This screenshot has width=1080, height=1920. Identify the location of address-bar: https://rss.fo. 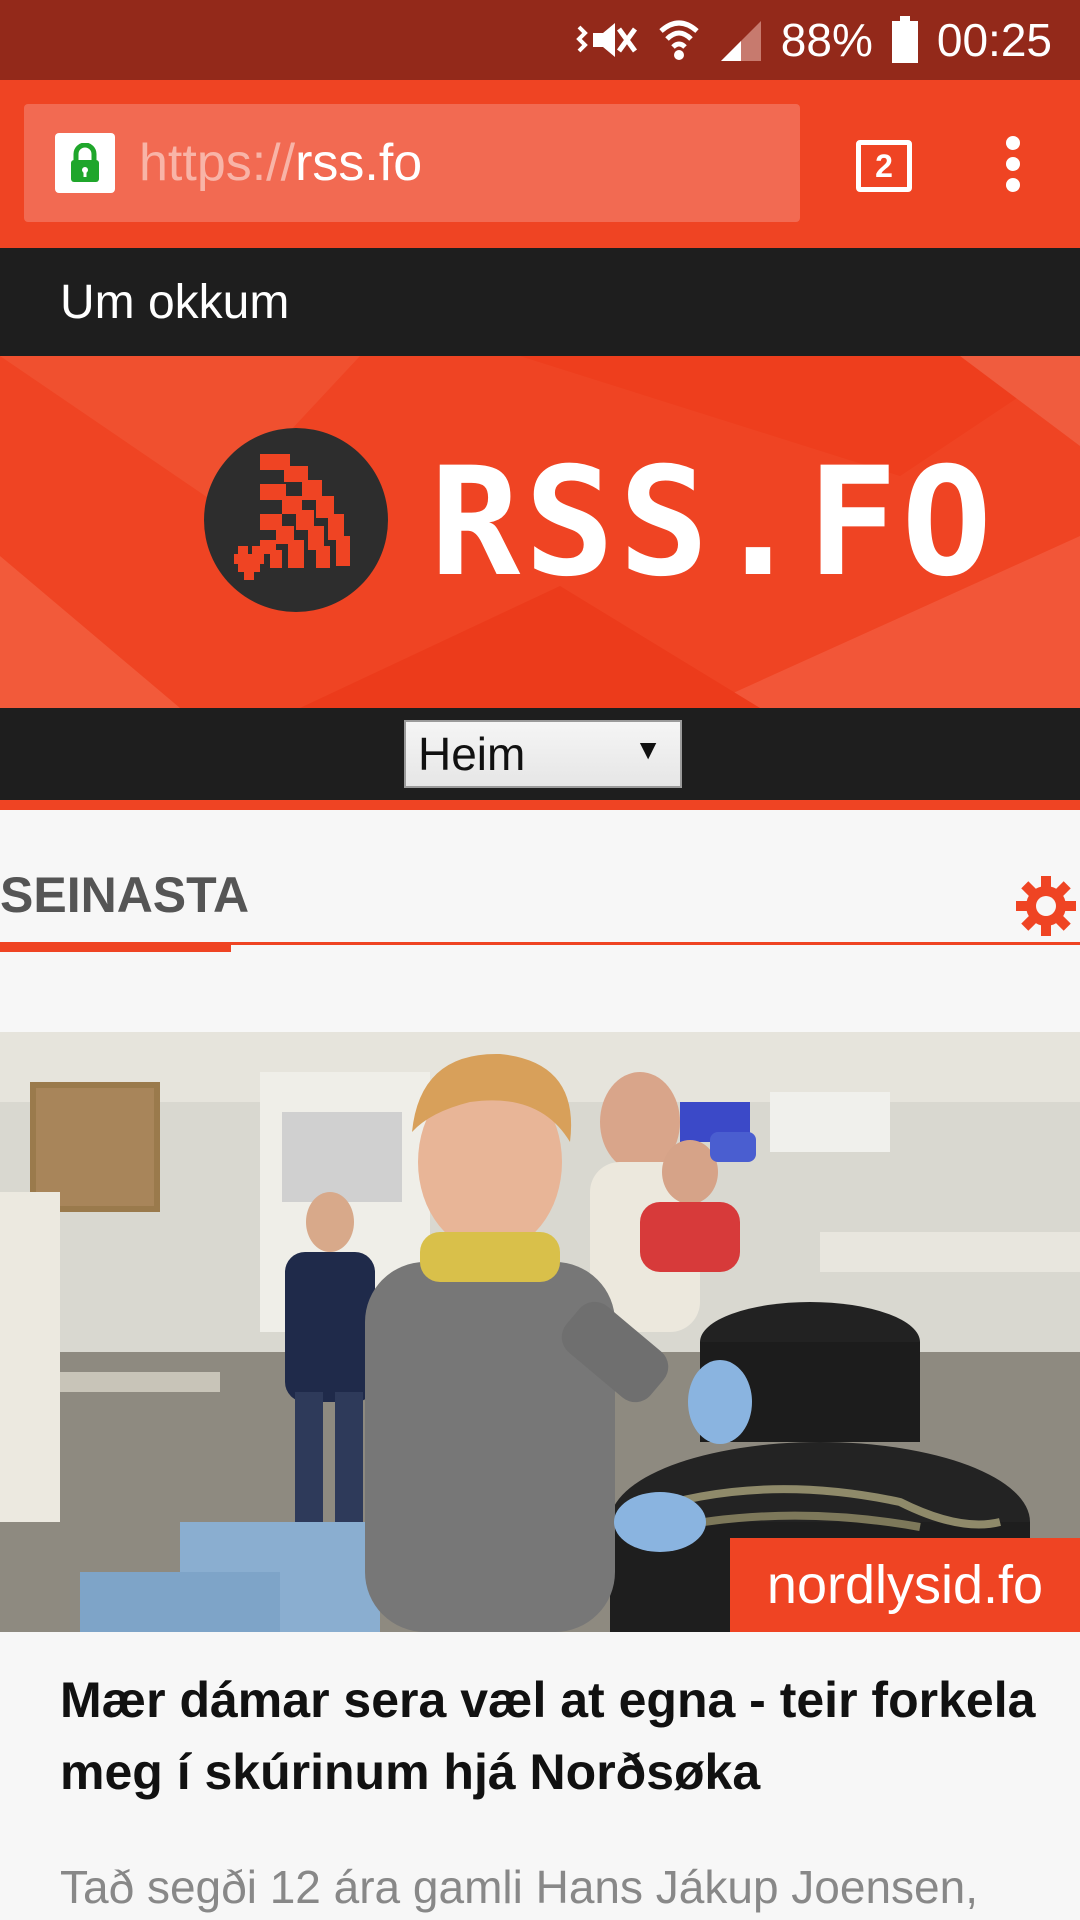
(412, 163).